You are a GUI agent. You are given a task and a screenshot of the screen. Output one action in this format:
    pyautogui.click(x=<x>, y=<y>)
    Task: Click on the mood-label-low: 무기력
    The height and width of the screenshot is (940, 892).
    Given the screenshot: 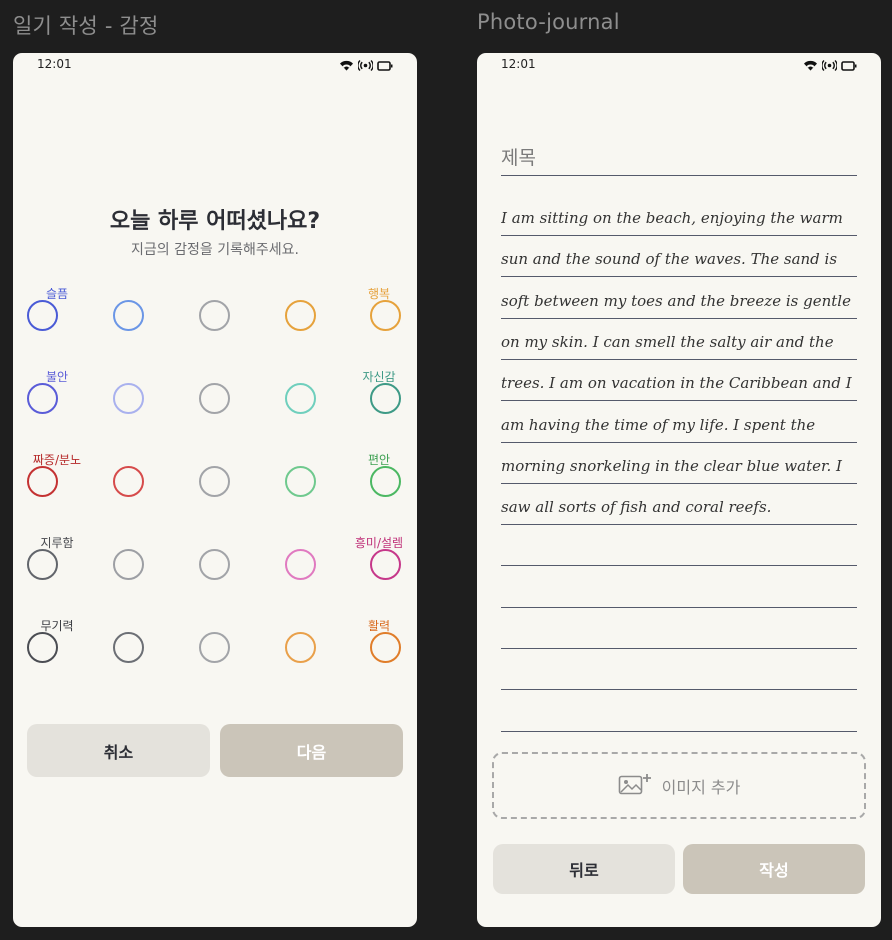 What is the action you would take?
    pyautogui.click(x=57, y=626)
    